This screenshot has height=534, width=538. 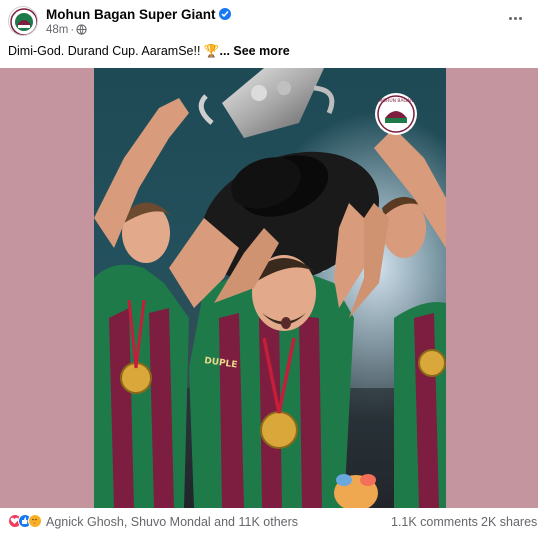 I want to click on post-meta: 48m ·, so click(x=66, y=31).